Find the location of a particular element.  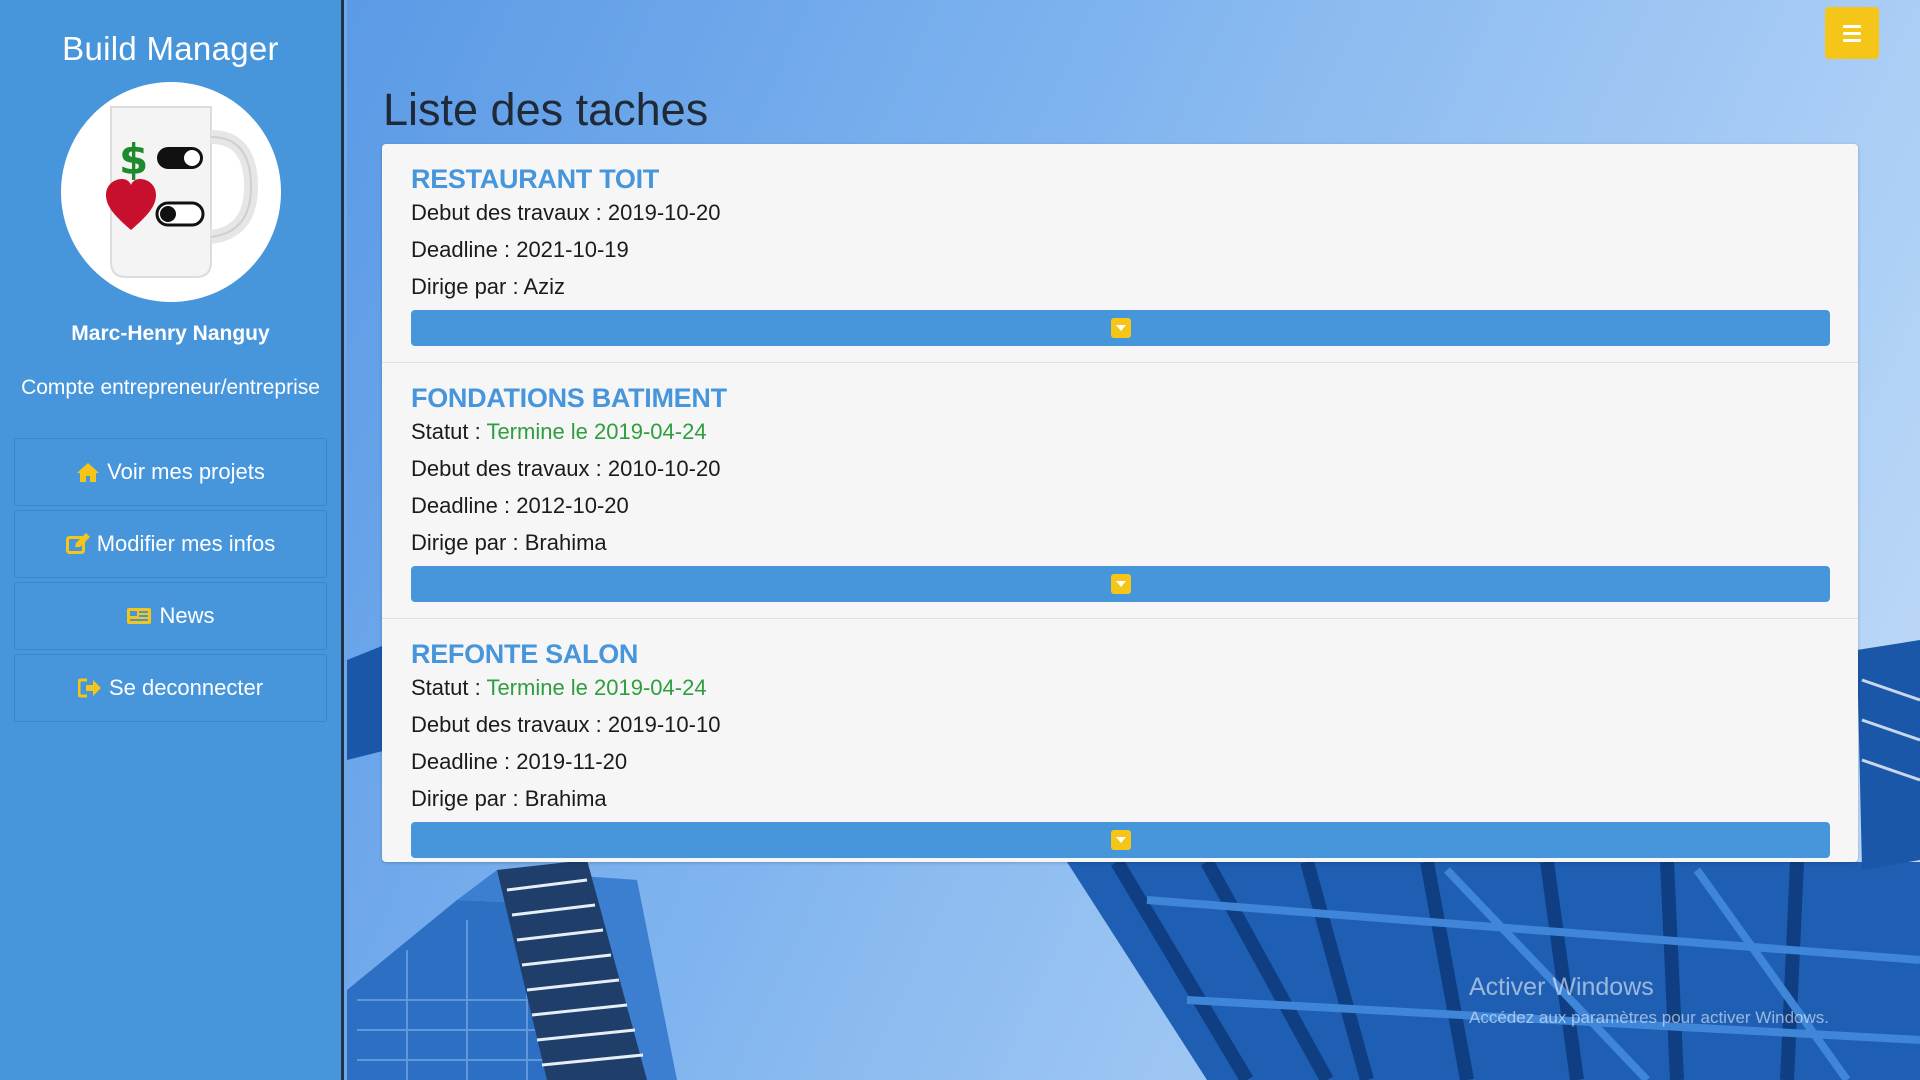

hamburger-icon is located at coordinates (1852, 26).